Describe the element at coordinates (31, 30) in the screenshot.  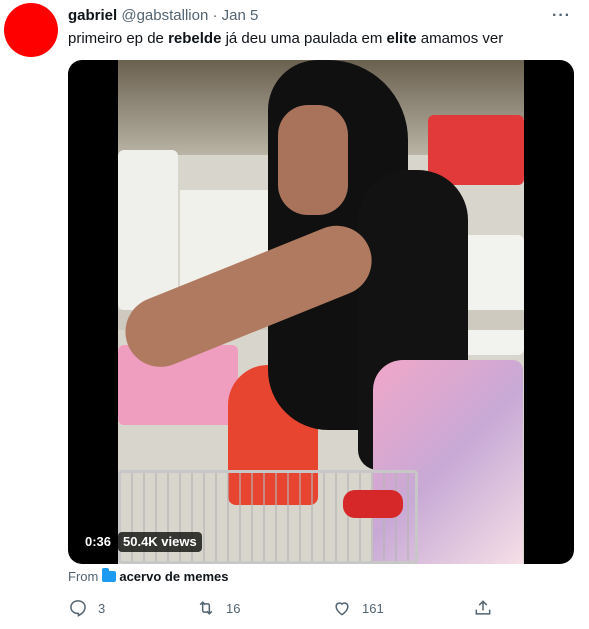
I see `avatar` at that location.